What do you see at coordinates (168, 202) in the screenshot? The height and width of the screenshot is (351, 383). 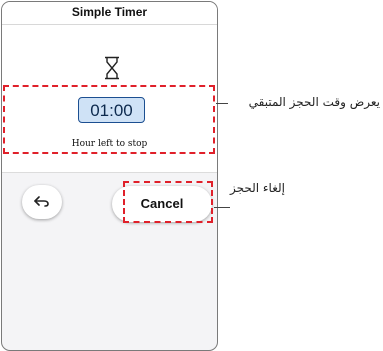 I see `cancel-highlight-box` at bounding box center [168, 202].